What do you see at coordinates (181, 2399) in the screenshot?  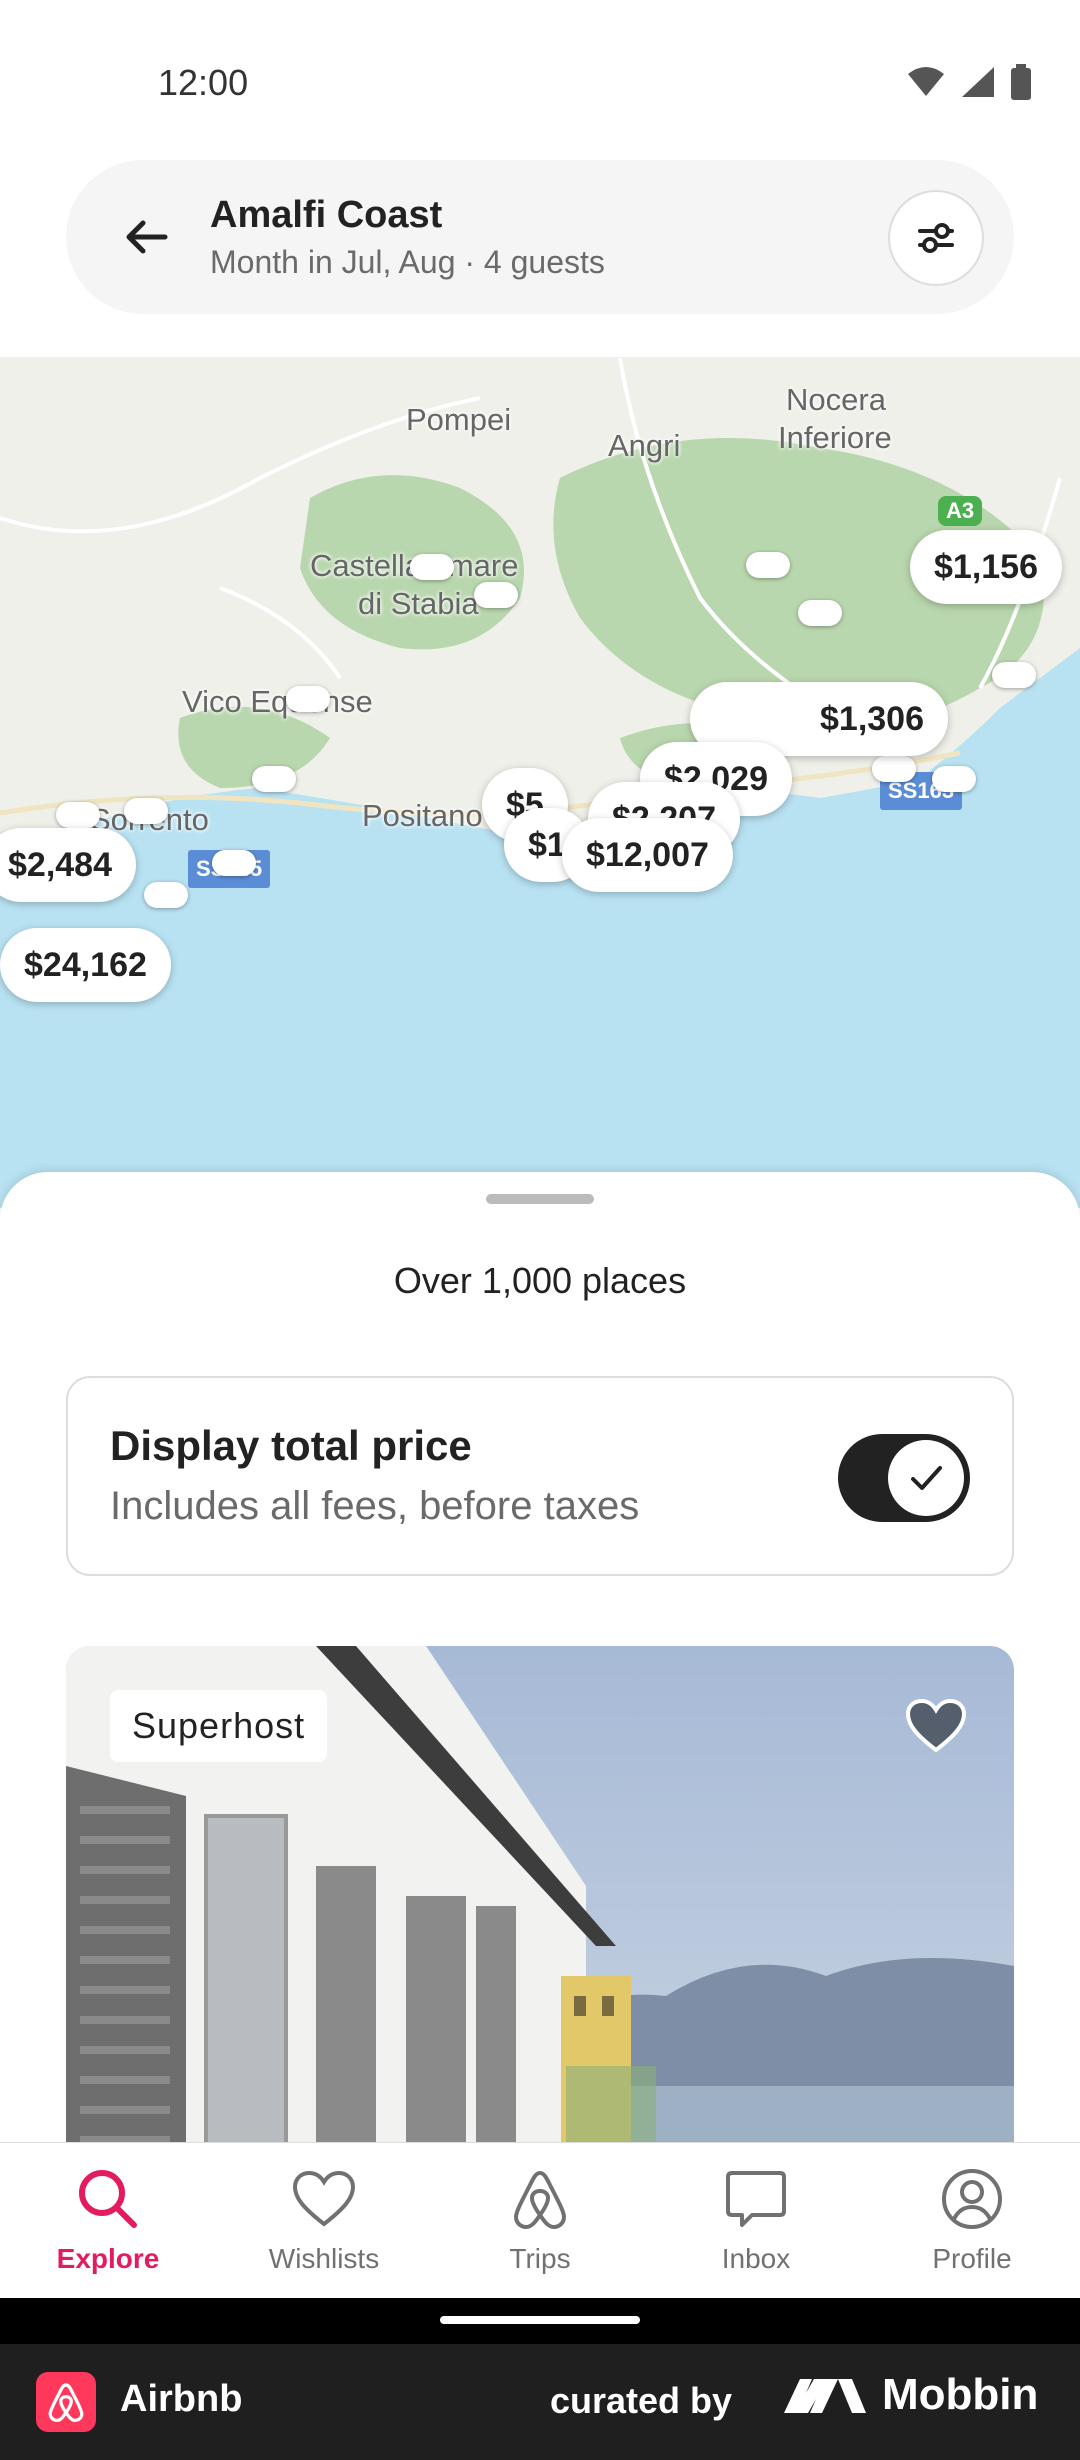 I see `footer-app-name: Airbnb` at bounding box center [181, 2399].